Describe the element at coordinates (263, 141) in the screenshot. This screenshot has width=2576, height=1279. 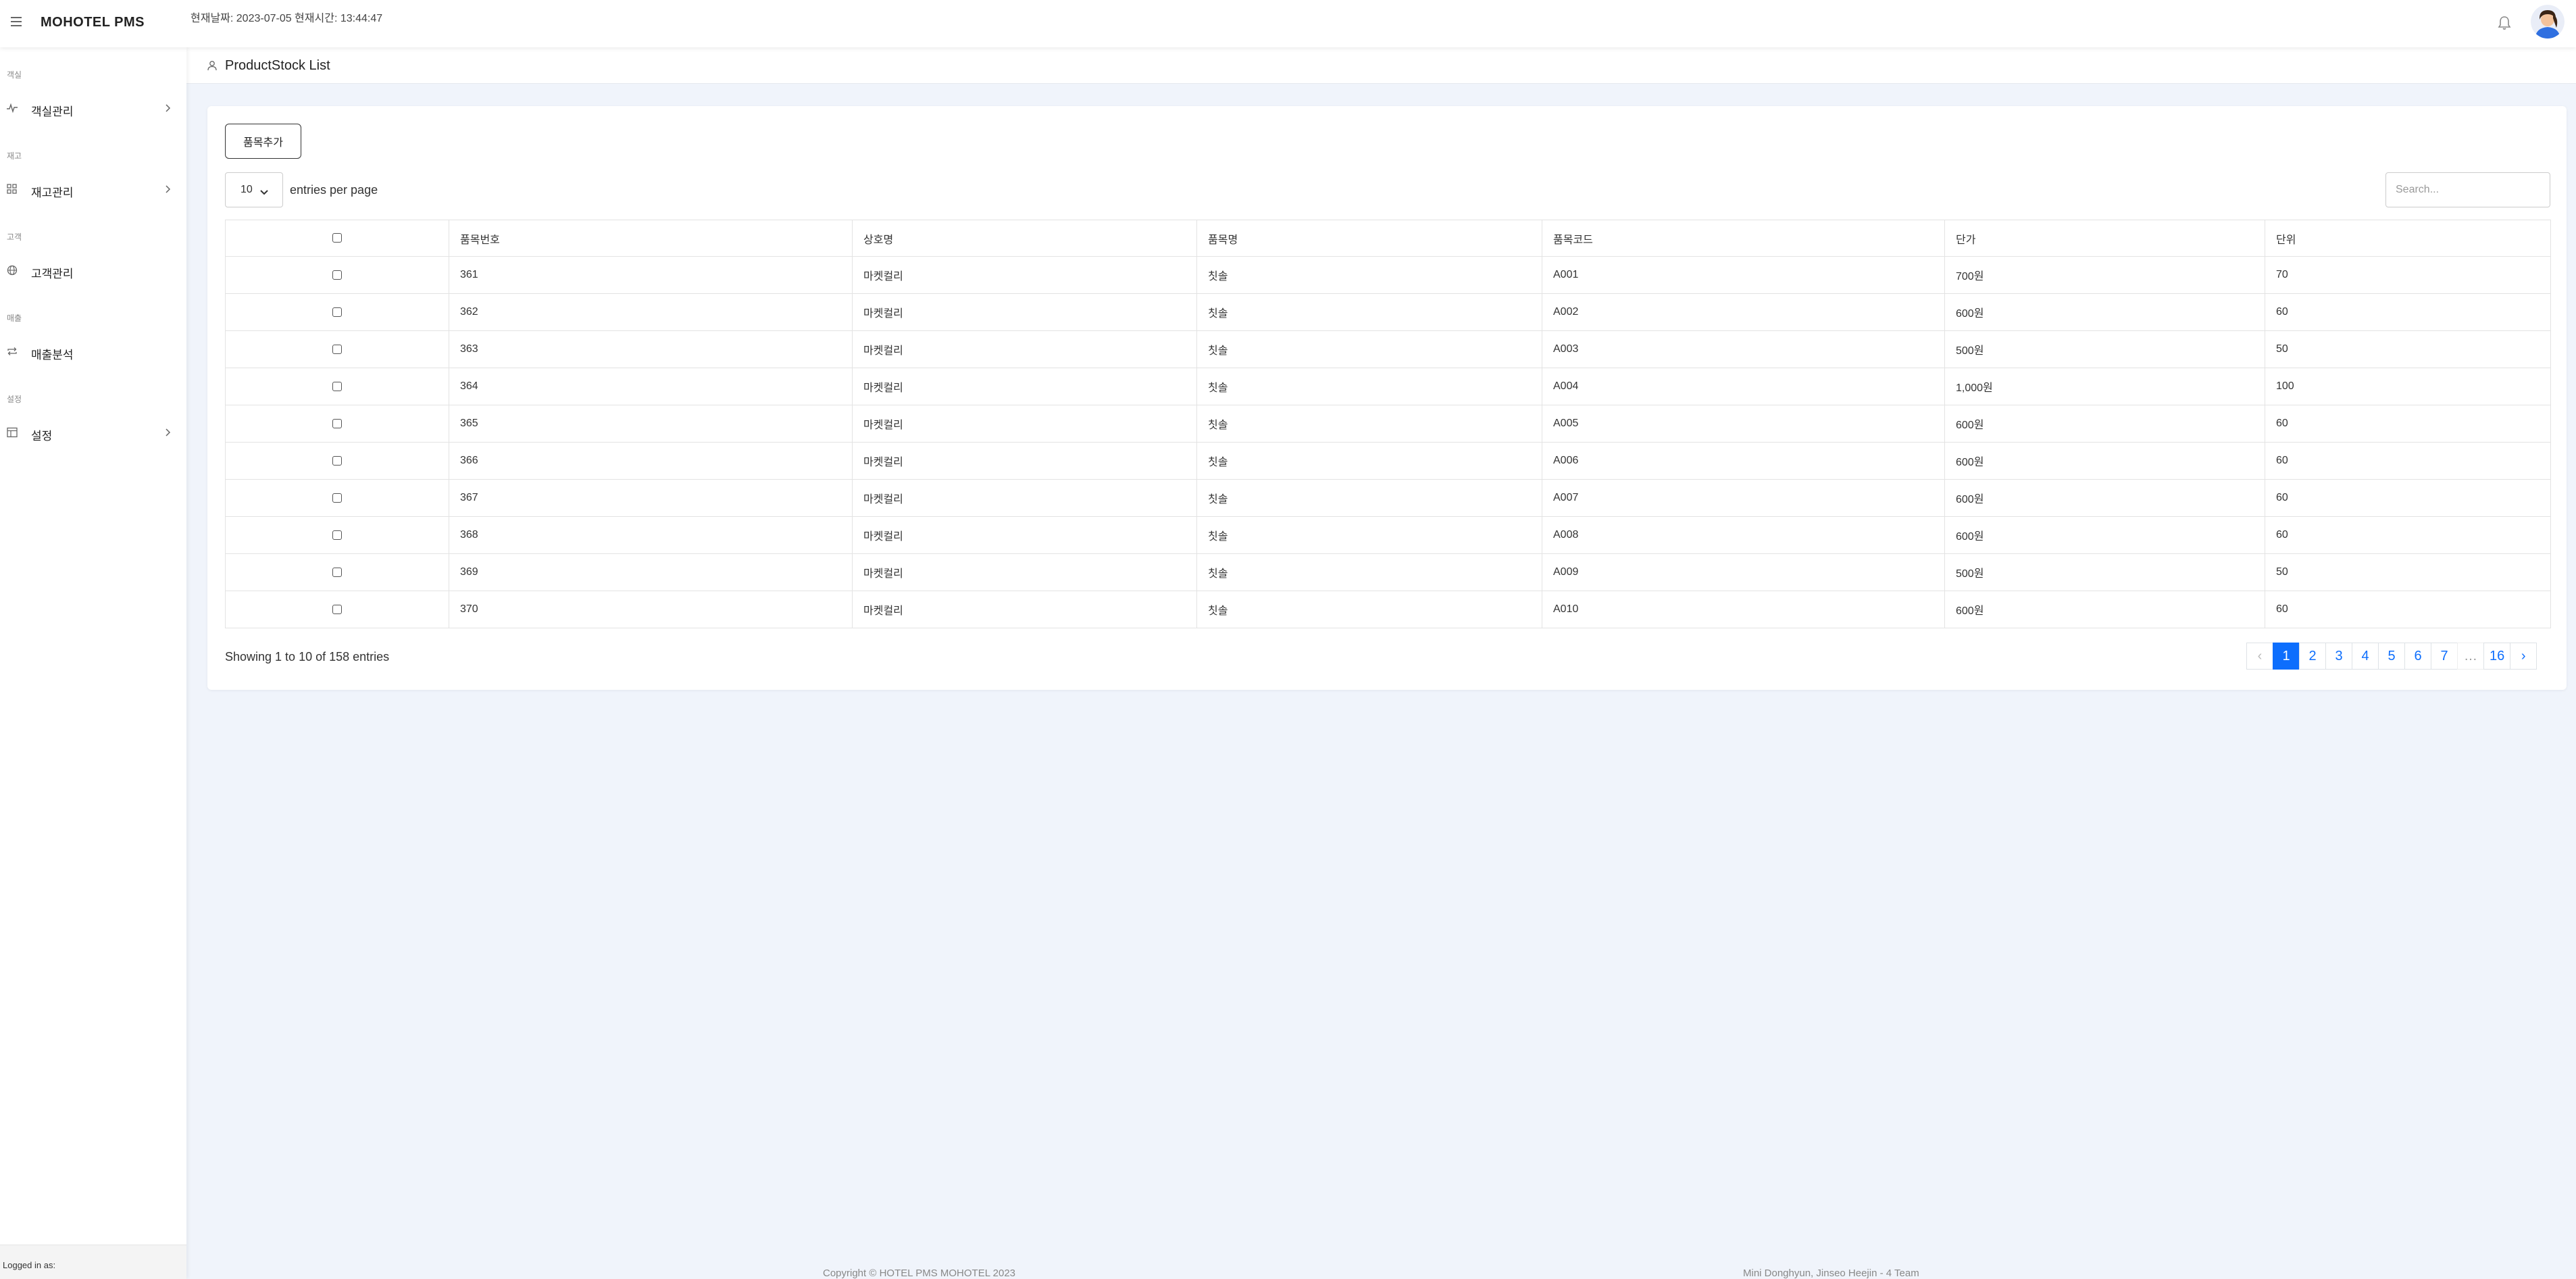
I see `add-item-button: 품목추가` at that location.